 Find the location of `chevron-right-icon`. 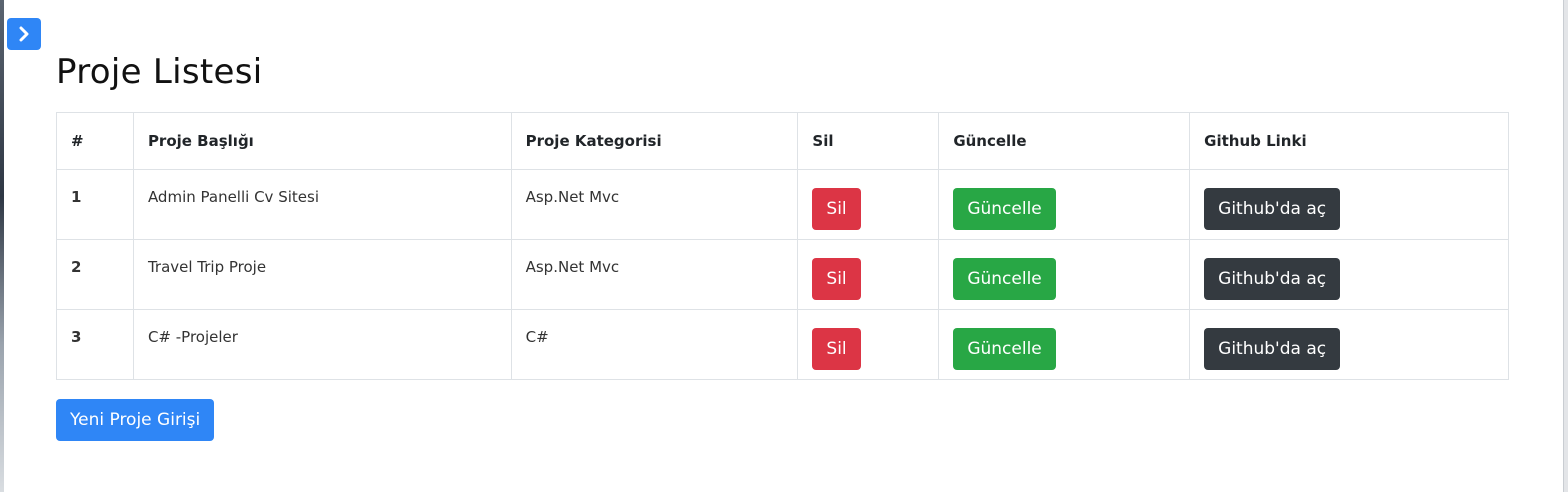

chevron-right-icon is located at coordinates (24, 34).